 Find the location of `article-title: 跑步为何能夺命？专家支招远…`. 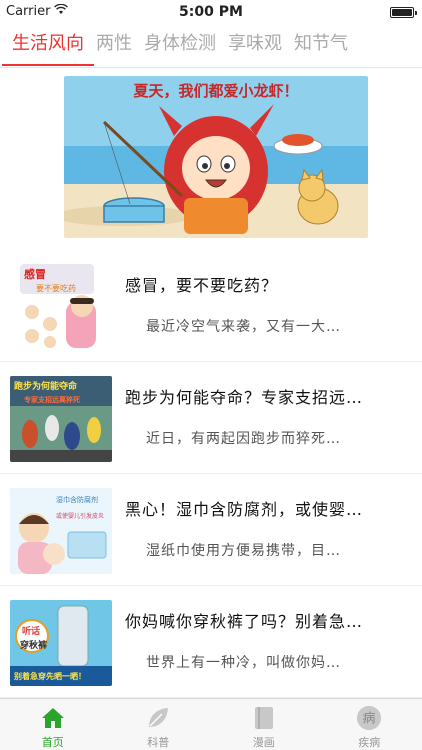

article-title: 跑步为何能夺命？专家支招远… is located at coordinates (244, 397).